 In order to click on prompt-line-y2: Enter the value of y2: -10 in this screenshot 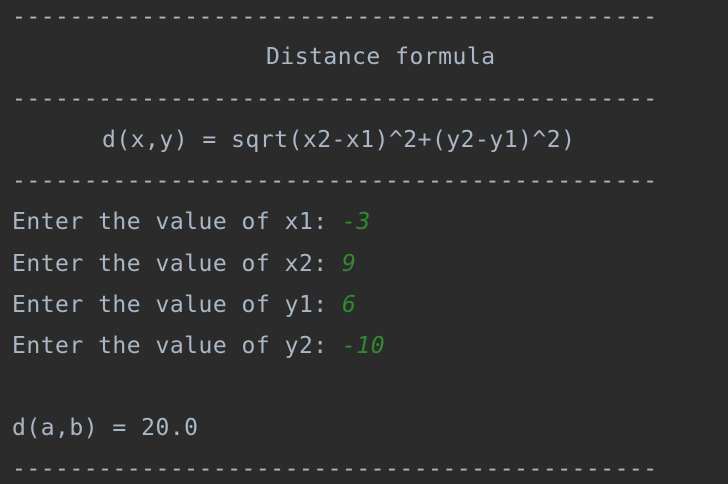, I will do `click(198, 346)`.